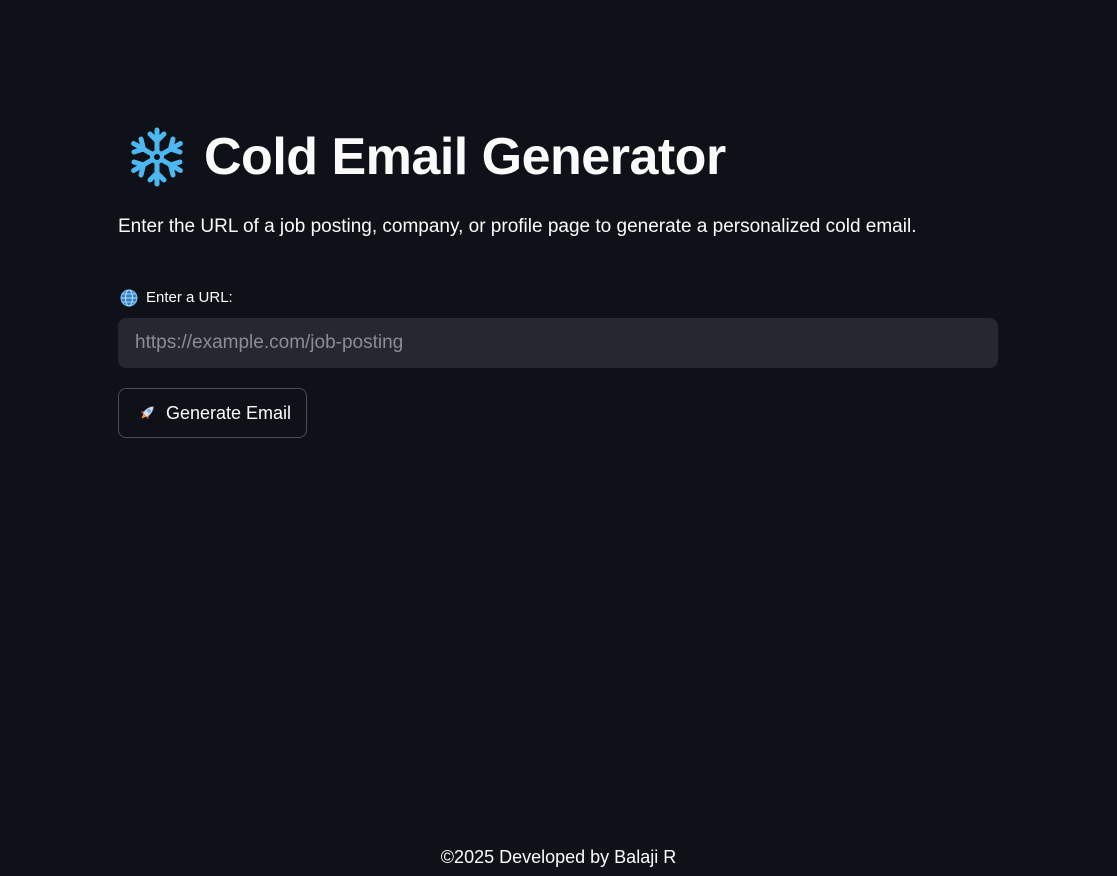 This screenshot has height=876, width=1117. Describe the element at coordinates (157, 157) in the screenshot. I see `snowflake-icon` at that location.